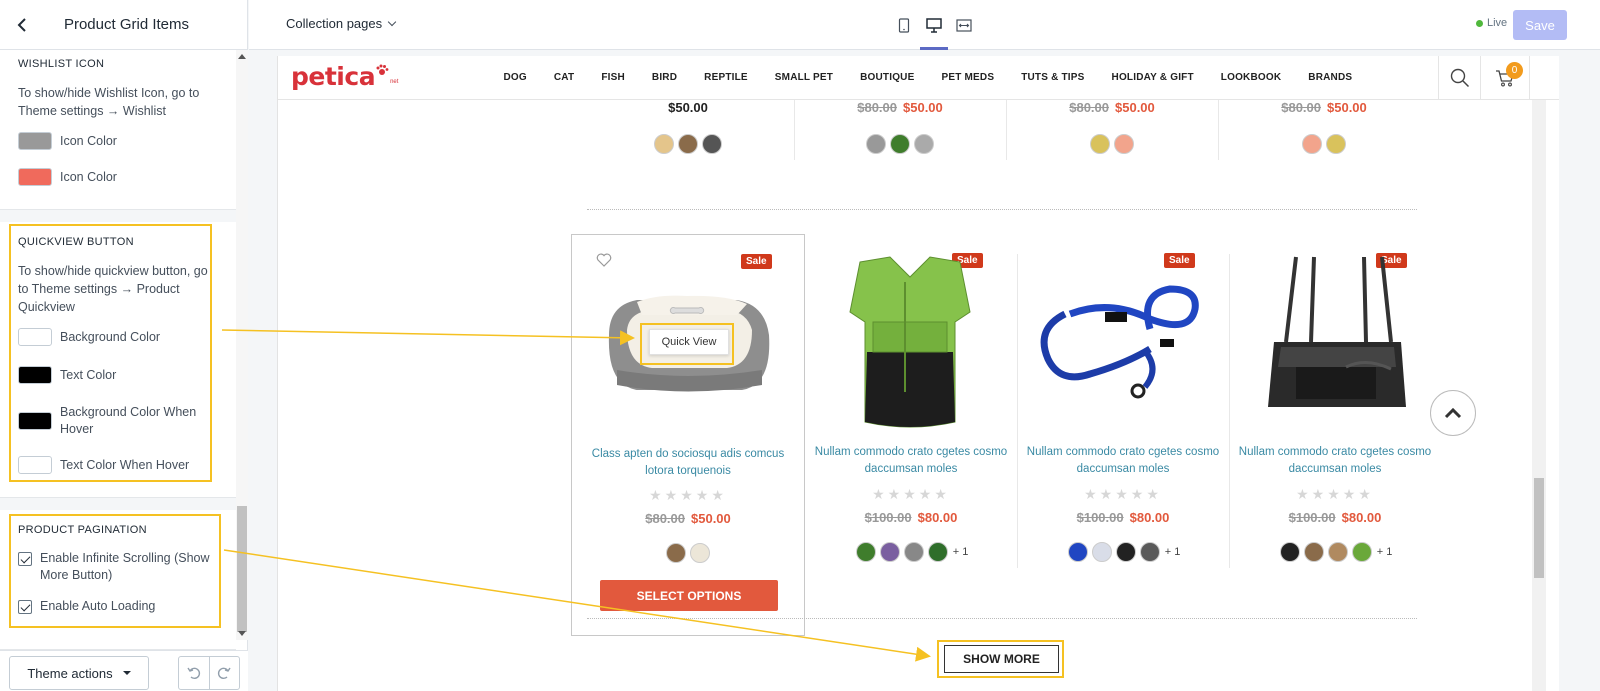 This screenshot has width=1600, height=691. What do you see at coordinates (964, 25) in the screenshot?
I see `full-width-icon` at bounding box center [964, 25].